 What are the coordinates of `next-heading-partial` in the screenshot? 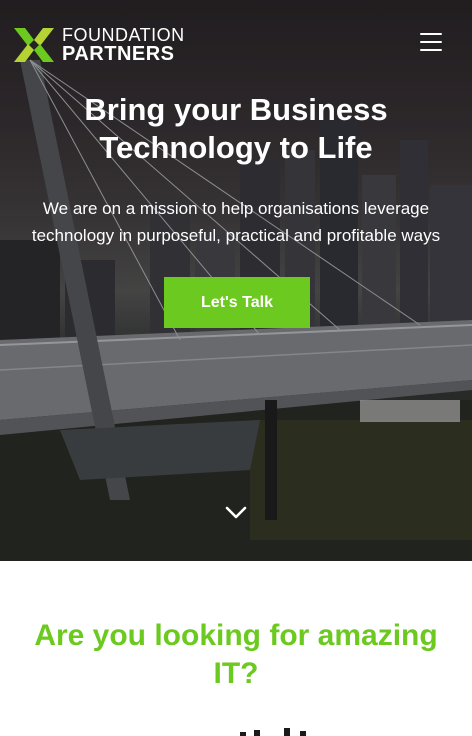 It's located at (273, 732).